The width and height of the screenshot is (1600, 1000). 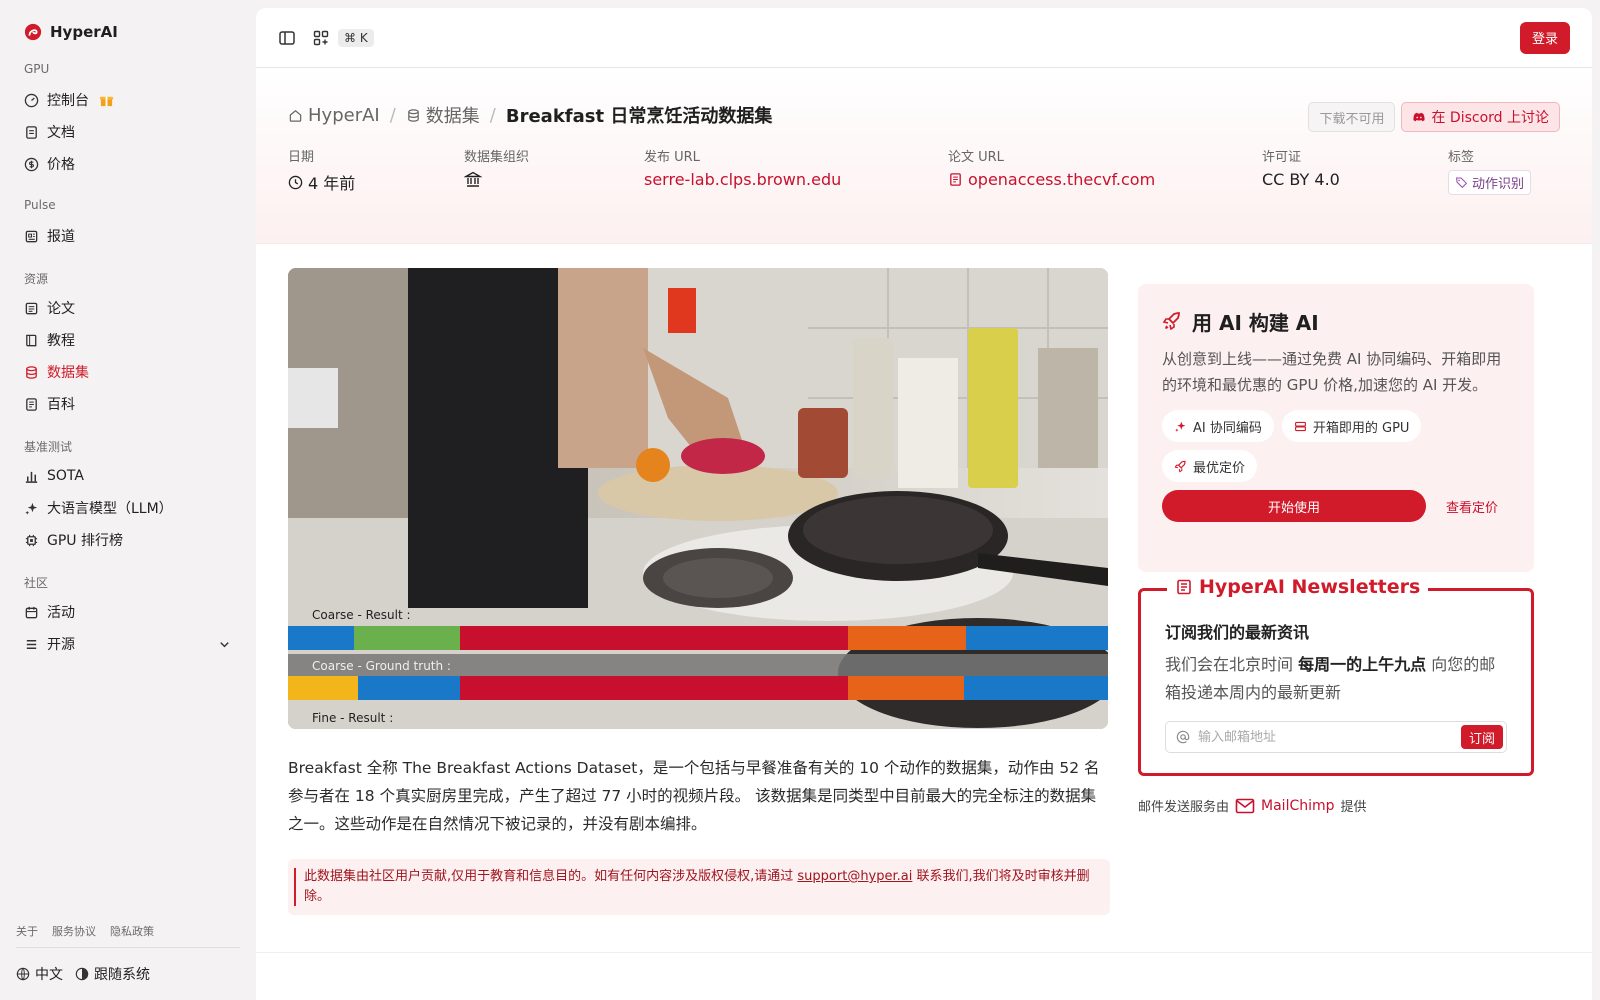 What do you see at coordinates (1294, 506) in the screenshot?
I see `get-started-button: 开始使用` at bounding box center [1294, 506].